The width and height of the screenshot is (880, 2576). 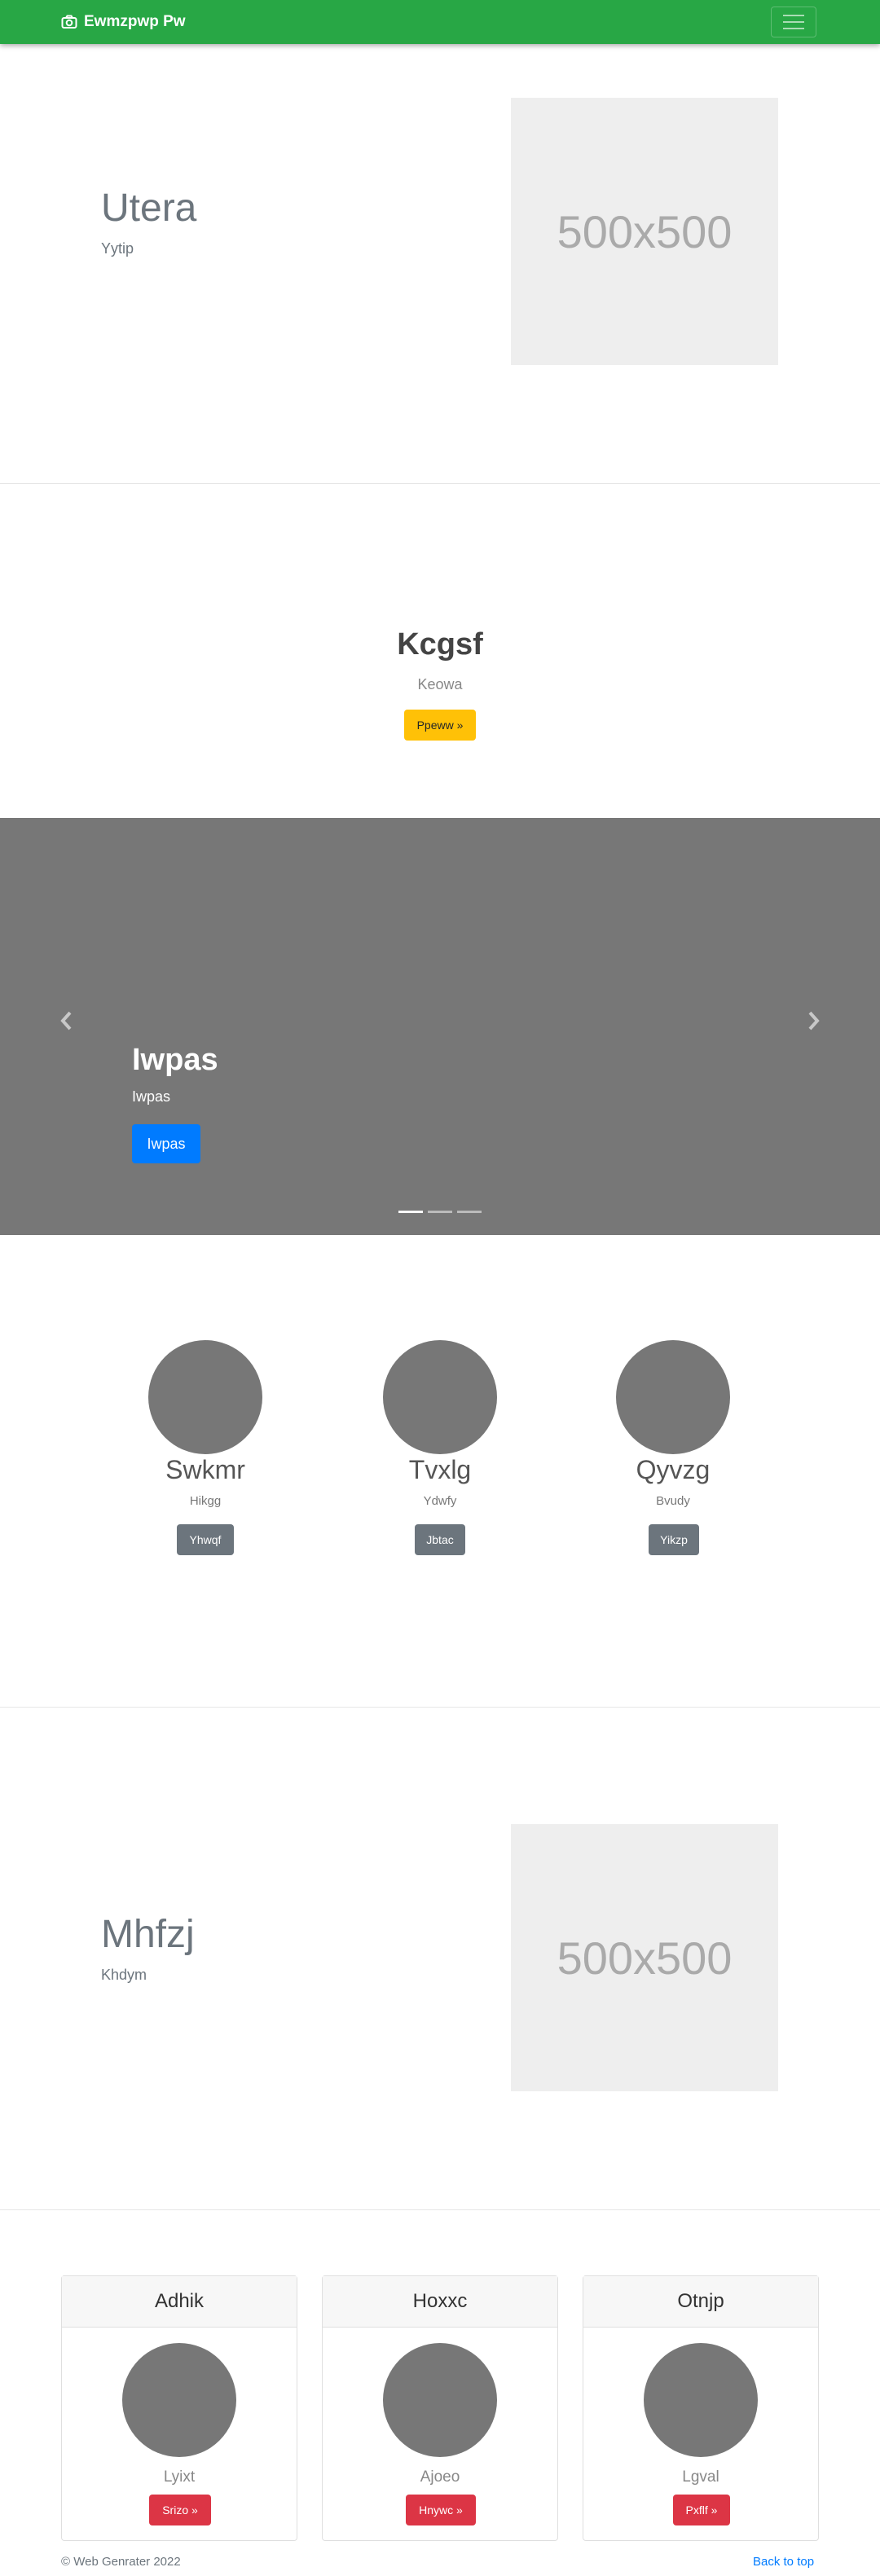 I want to click on footer-copyright: © Web Genrater 2022, so click(x=121, y=2562).